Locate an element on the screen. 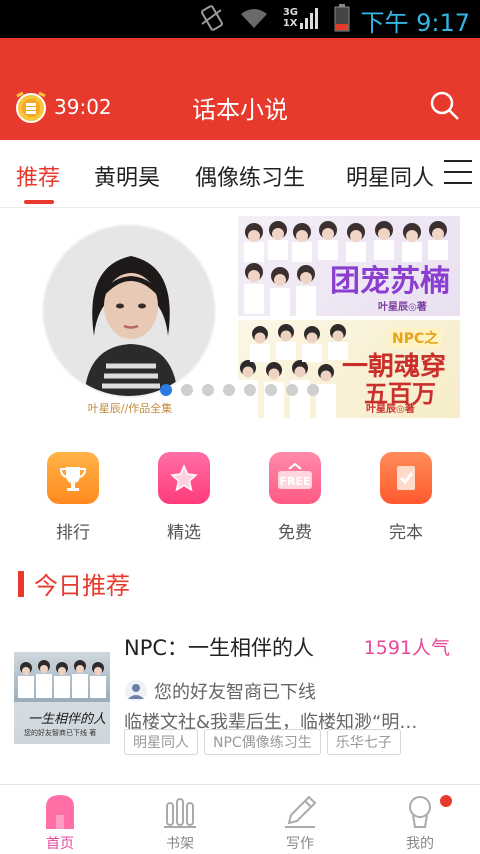  banner-cover-1: 团宠苏楠 叶星辰◎著 is located at coordinates (349, 266).